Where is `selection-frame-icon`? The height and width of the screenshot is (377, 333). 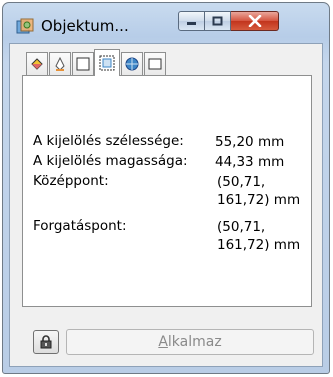 selection-frame-icon is located at coordinates (107, 63).